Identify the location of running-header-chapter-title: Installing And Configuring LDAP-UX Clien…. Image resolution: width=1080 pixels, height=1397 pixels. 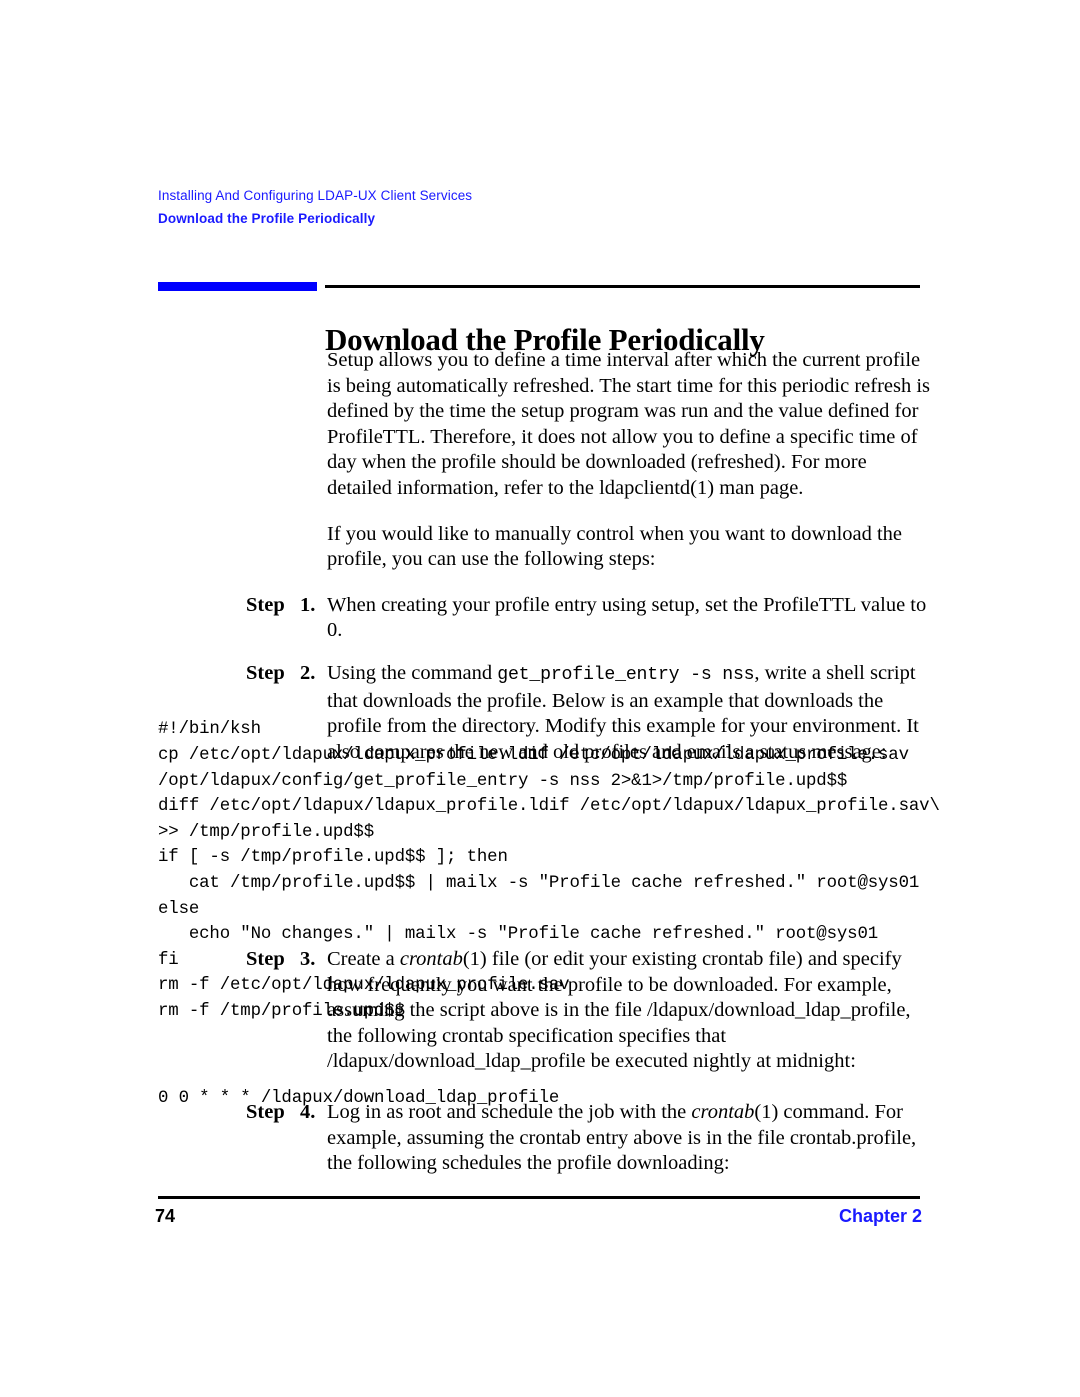
(315, 195).